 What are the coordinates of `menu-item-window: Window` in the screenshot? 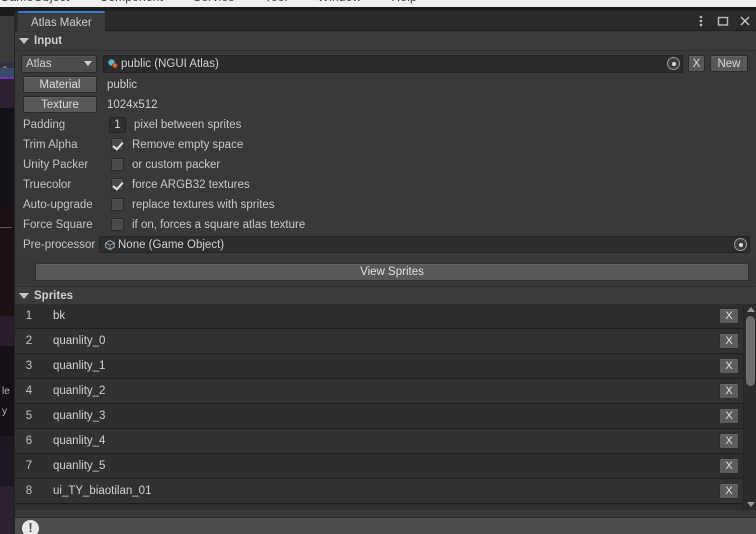 It's located at (339, 2).